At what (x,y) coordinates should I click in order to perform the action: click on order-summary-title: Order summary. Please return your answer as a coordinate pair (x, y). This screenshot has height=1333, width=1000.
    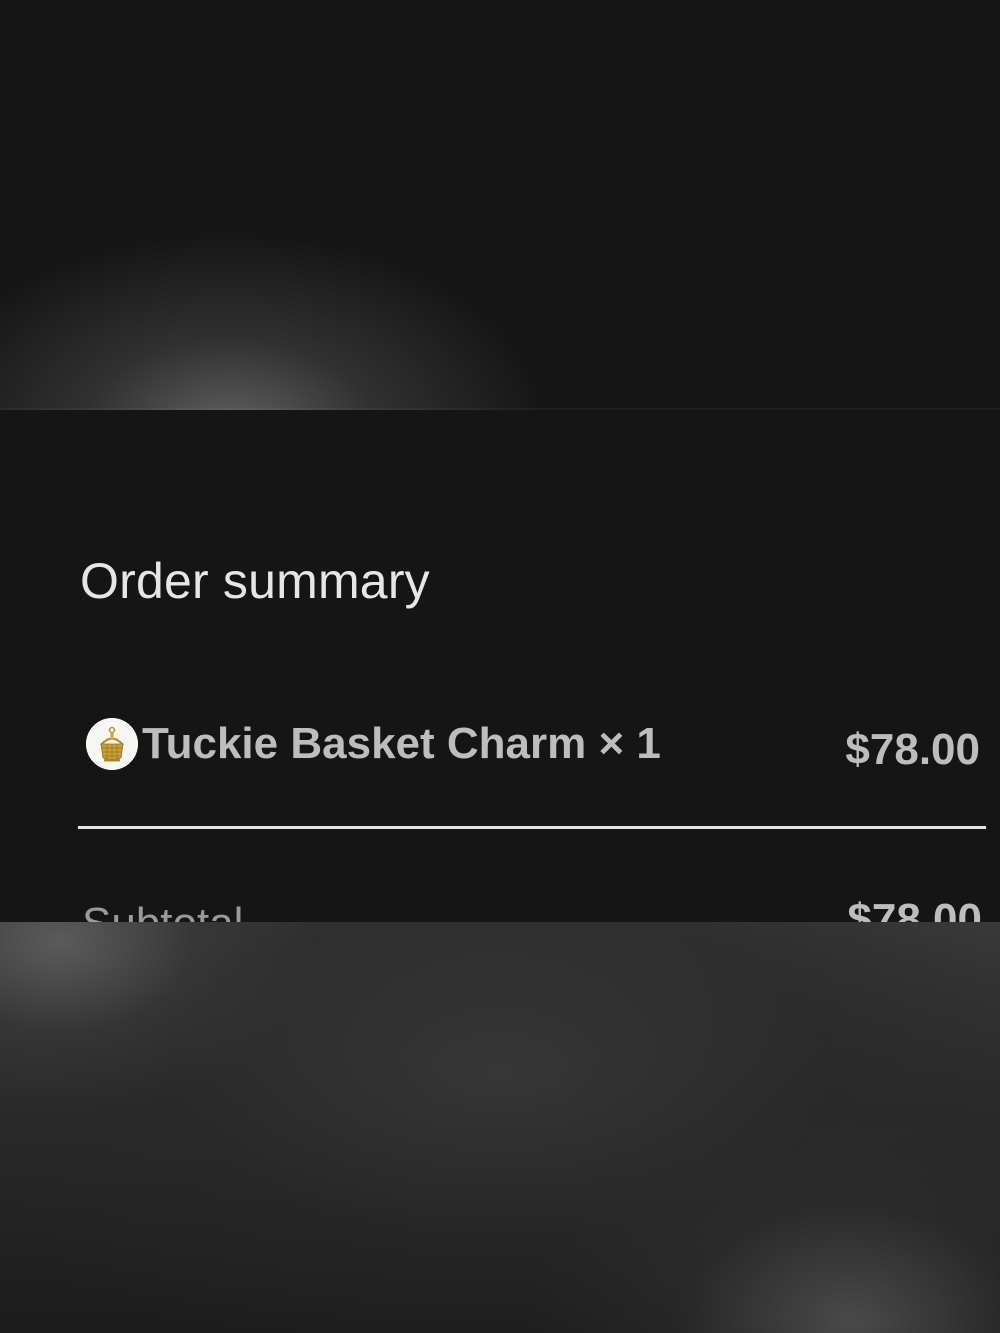
    Looking at the image, I should click on (255, 581).